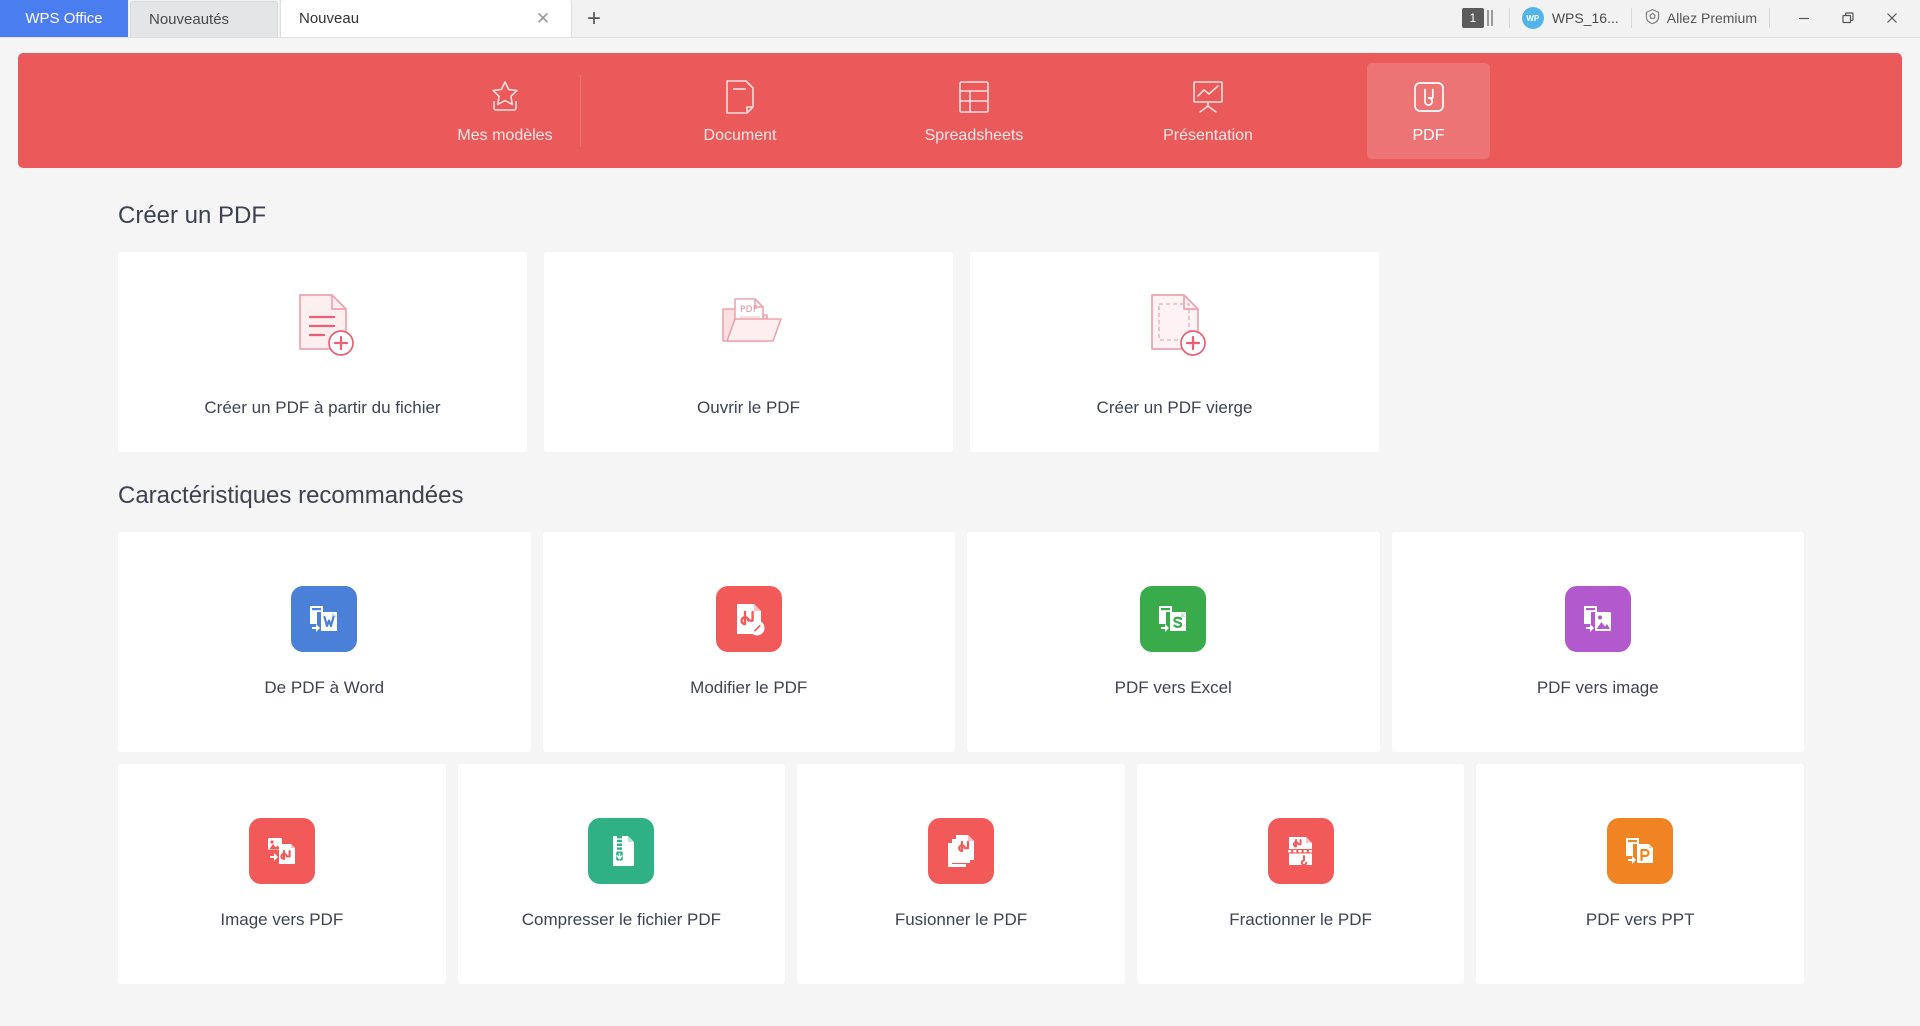  I want to click on open-pdf-card: PDF Ouvrir le PDF, so click(748, 352).